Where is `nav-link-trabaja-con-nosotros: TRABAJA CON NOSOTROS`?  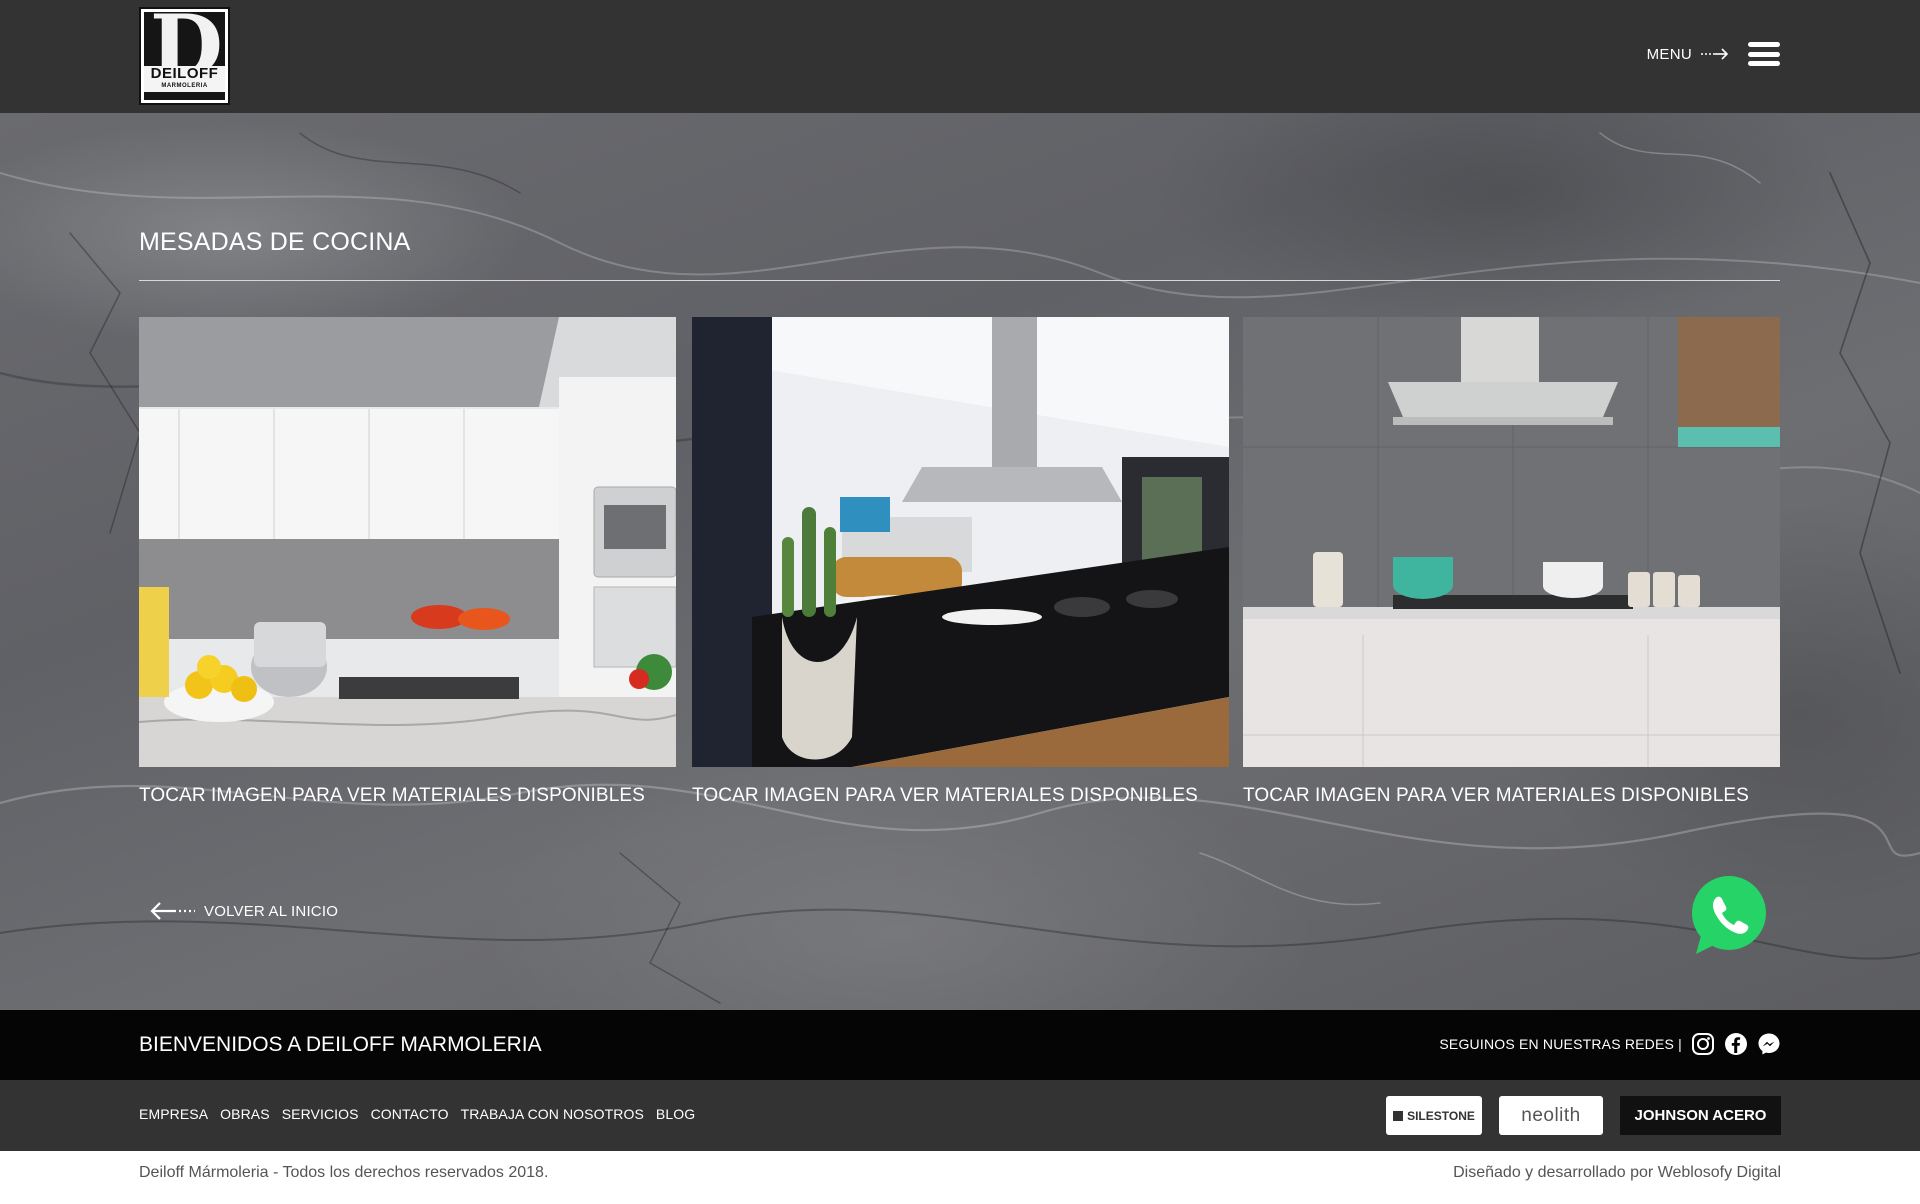
nav-link-trabaja-con-nosotros: TRABAJA CON NOSOTROS is located at coordinates (552, 1114).